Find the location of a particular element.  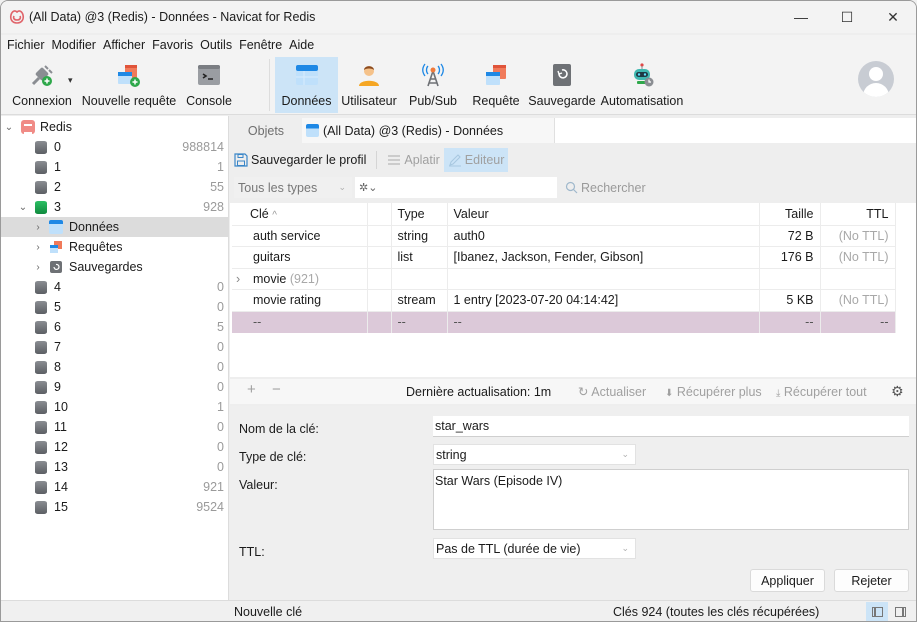

toggle-left-panel-button is located at coordinates (877, 611).